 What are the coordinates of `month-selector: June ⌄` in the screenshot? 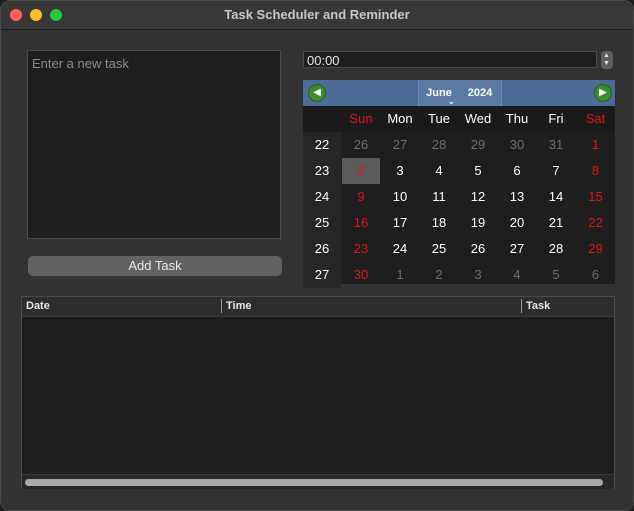 It's located at (439, 93).